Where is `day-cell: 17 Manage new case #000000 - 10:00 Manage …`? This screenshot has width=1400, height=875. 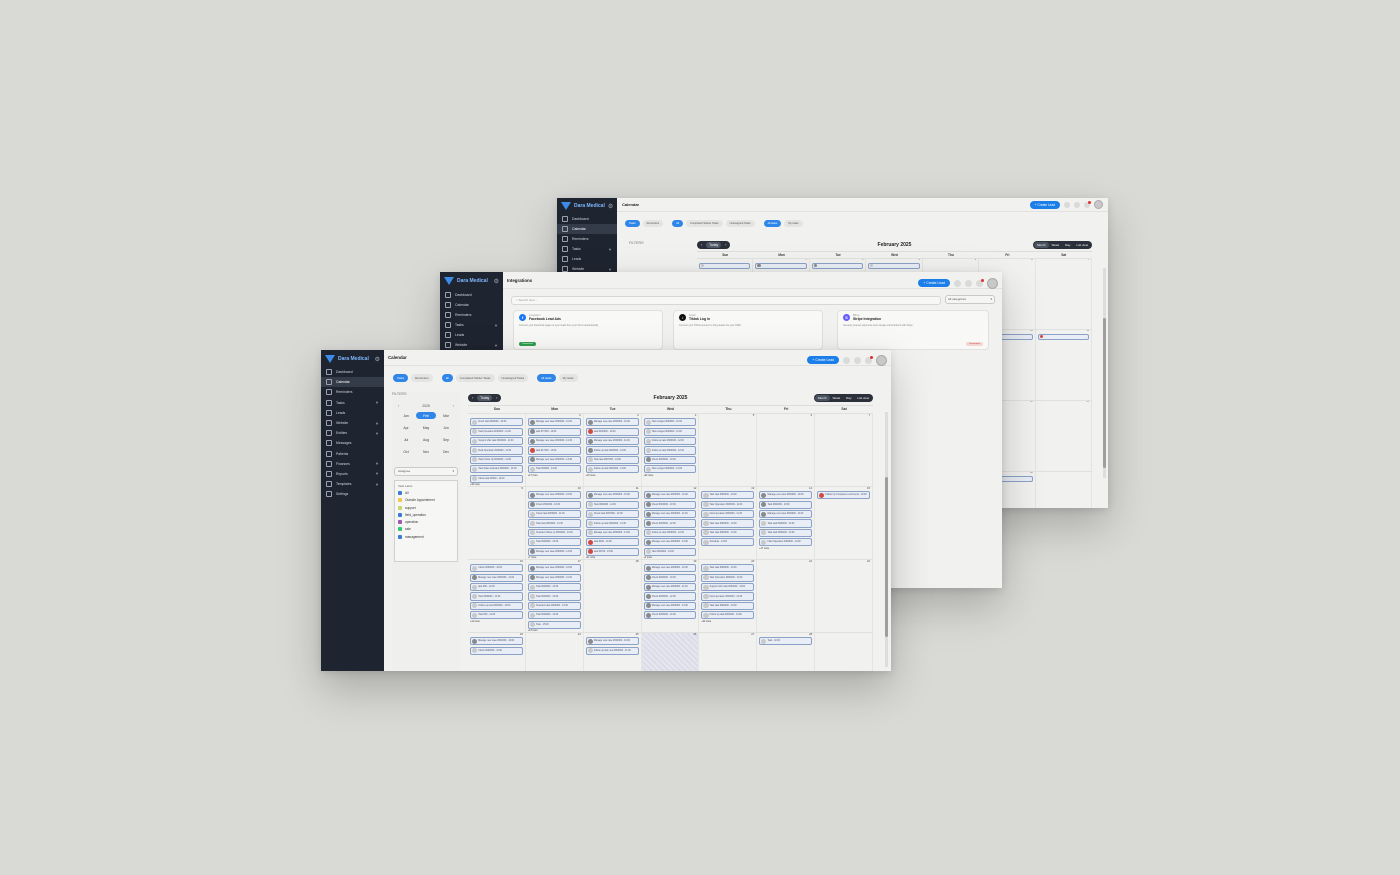 day-cell: 17 Manage new case #000000 - 10:00 Manage … is located at coordinates (555, 596).